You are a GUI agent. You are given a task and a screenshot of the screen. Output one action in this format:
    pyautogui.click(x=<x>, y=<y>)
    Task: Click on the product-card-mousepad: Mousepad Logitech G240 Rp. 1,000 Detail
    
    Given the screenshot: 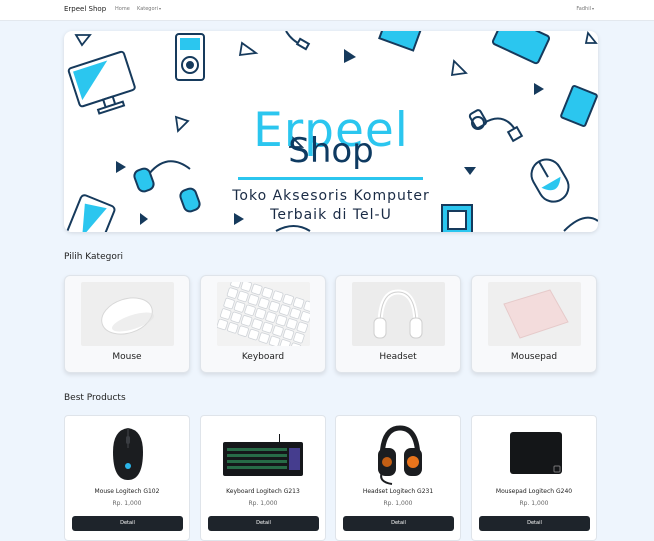 What is the action you would take?
    pyautogui.click(x=534, y=478)
    